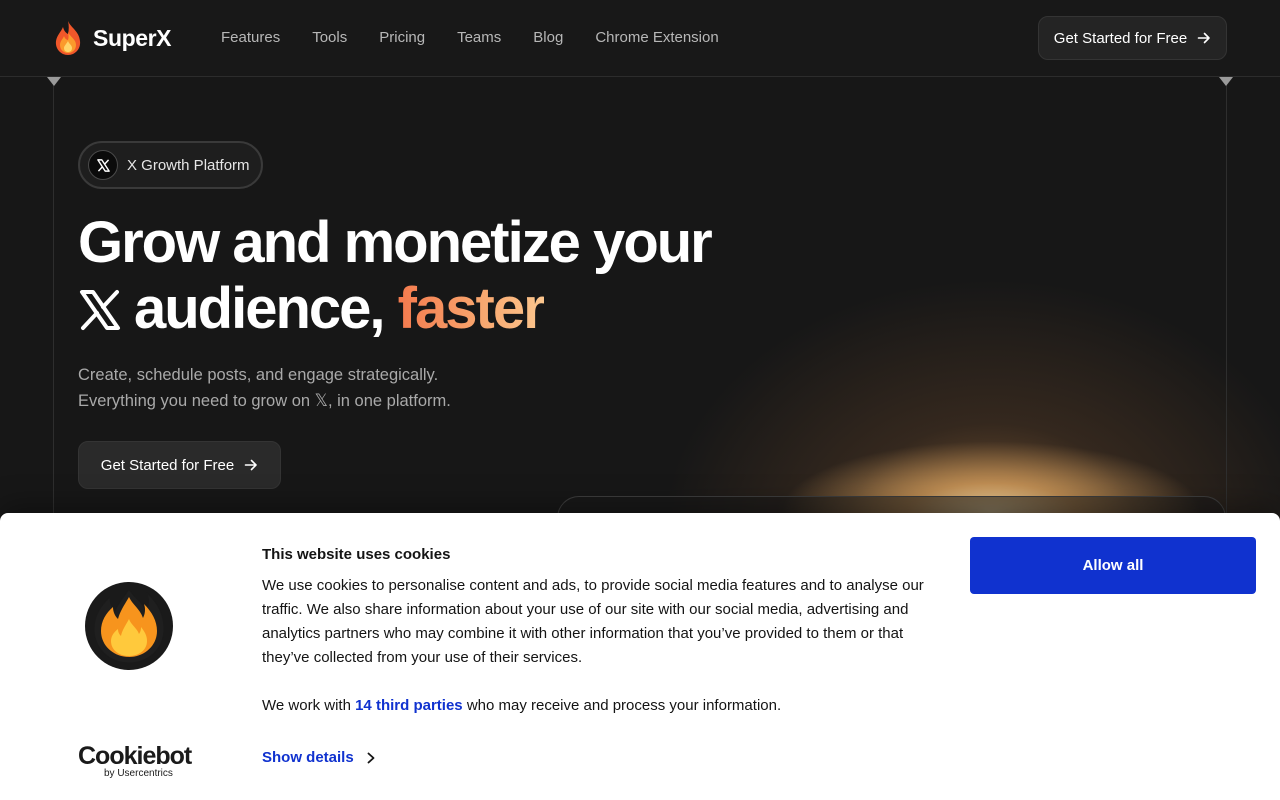  Describe the element at coordinates (371, 758) in the screenshot. I see `chevron-right-icon` at that location.